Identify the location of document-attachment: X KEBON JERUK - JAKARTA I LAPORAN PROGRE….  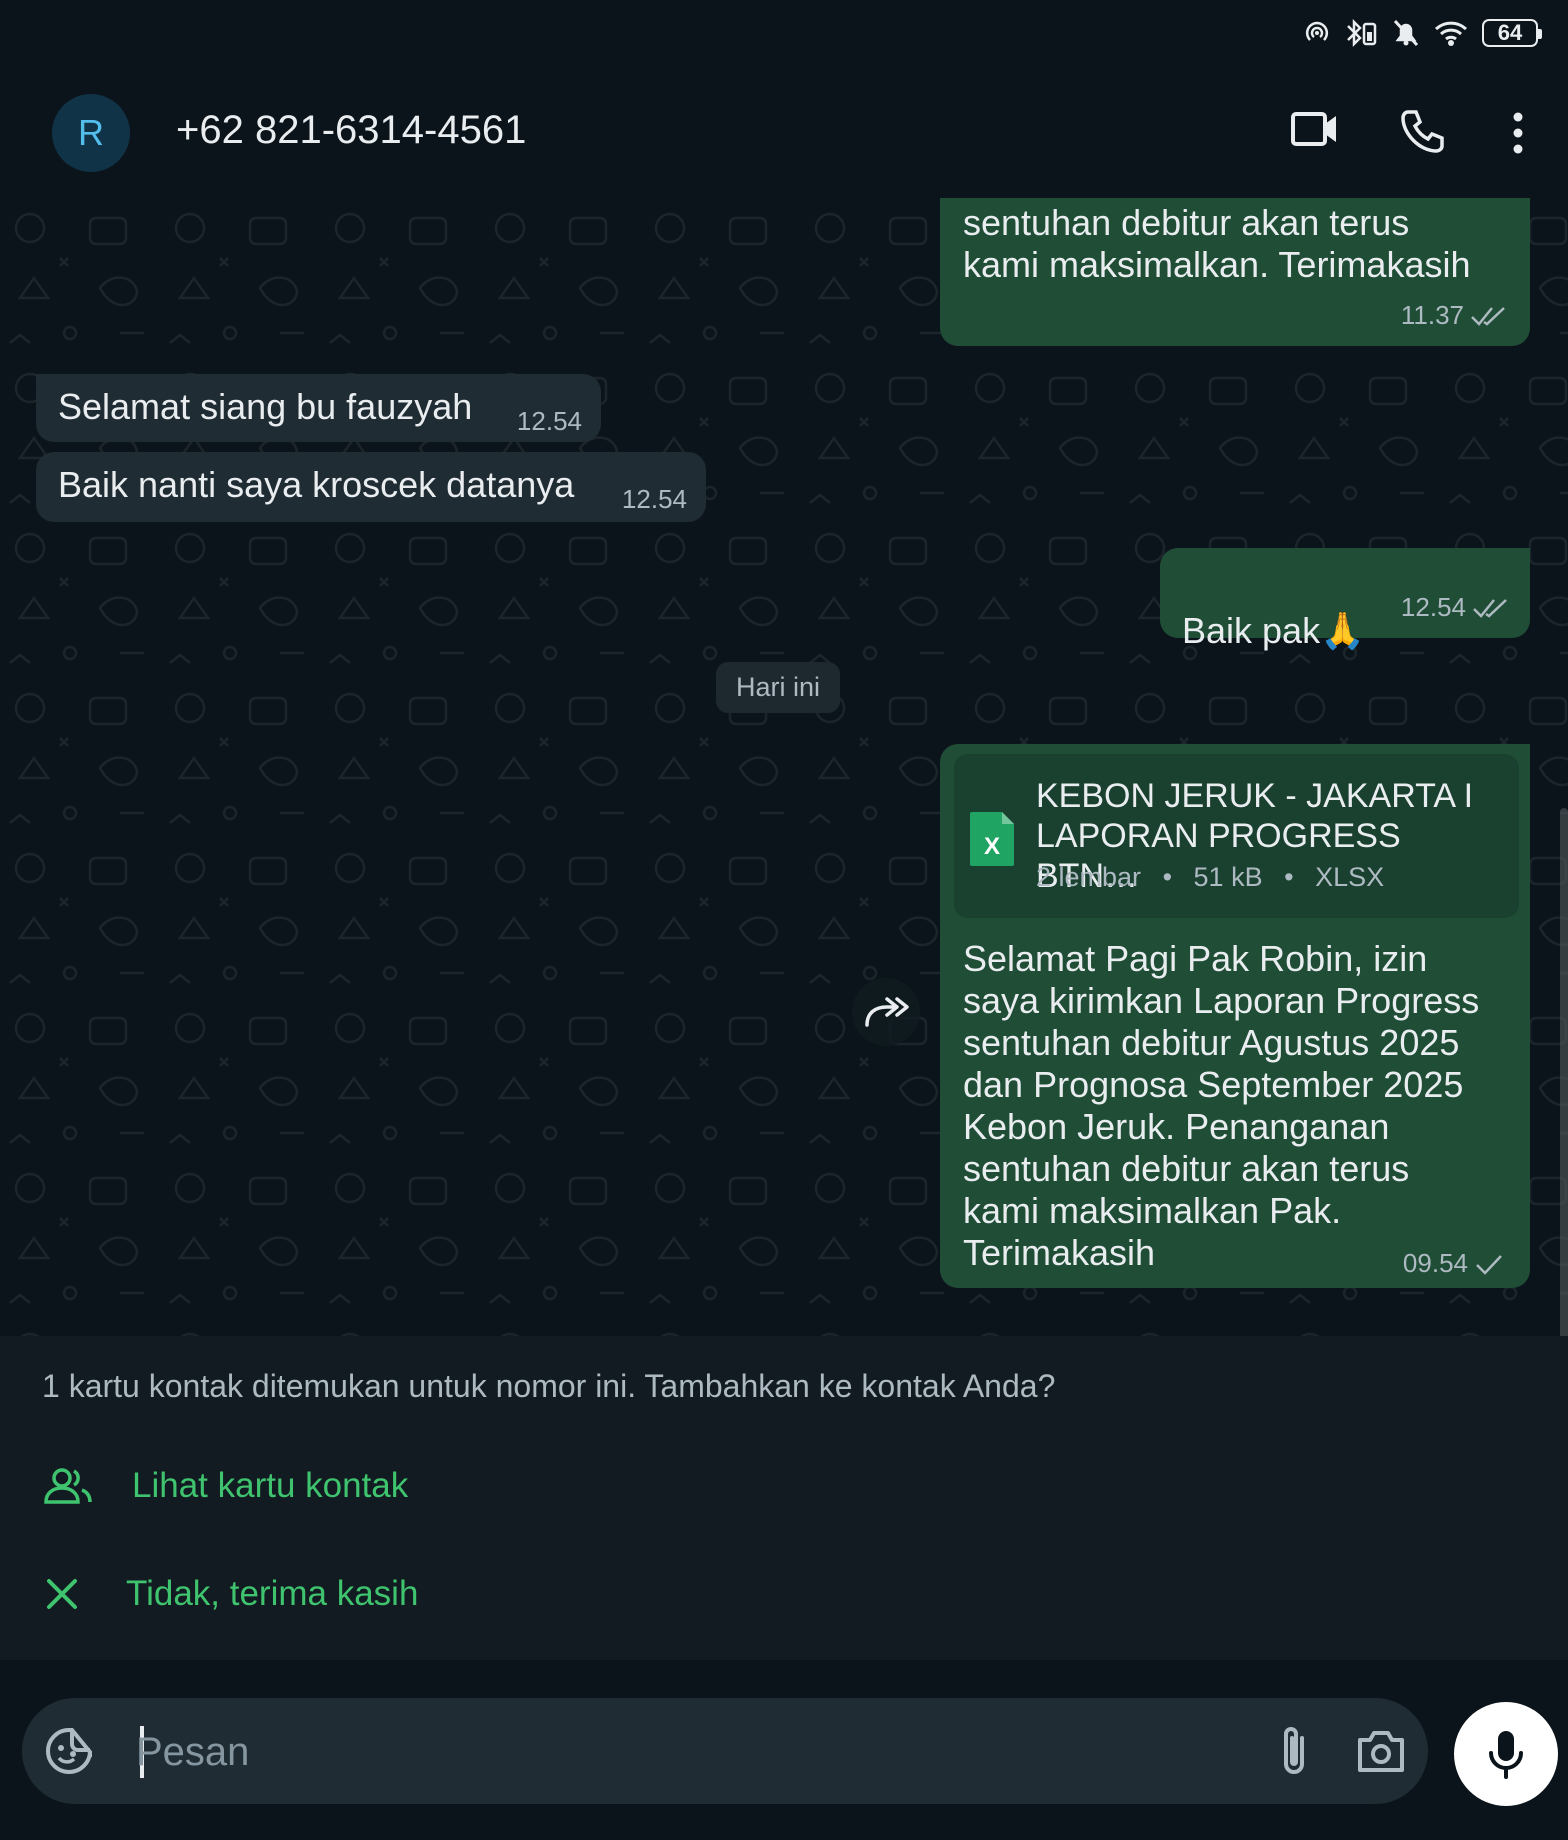
(1236, 836).